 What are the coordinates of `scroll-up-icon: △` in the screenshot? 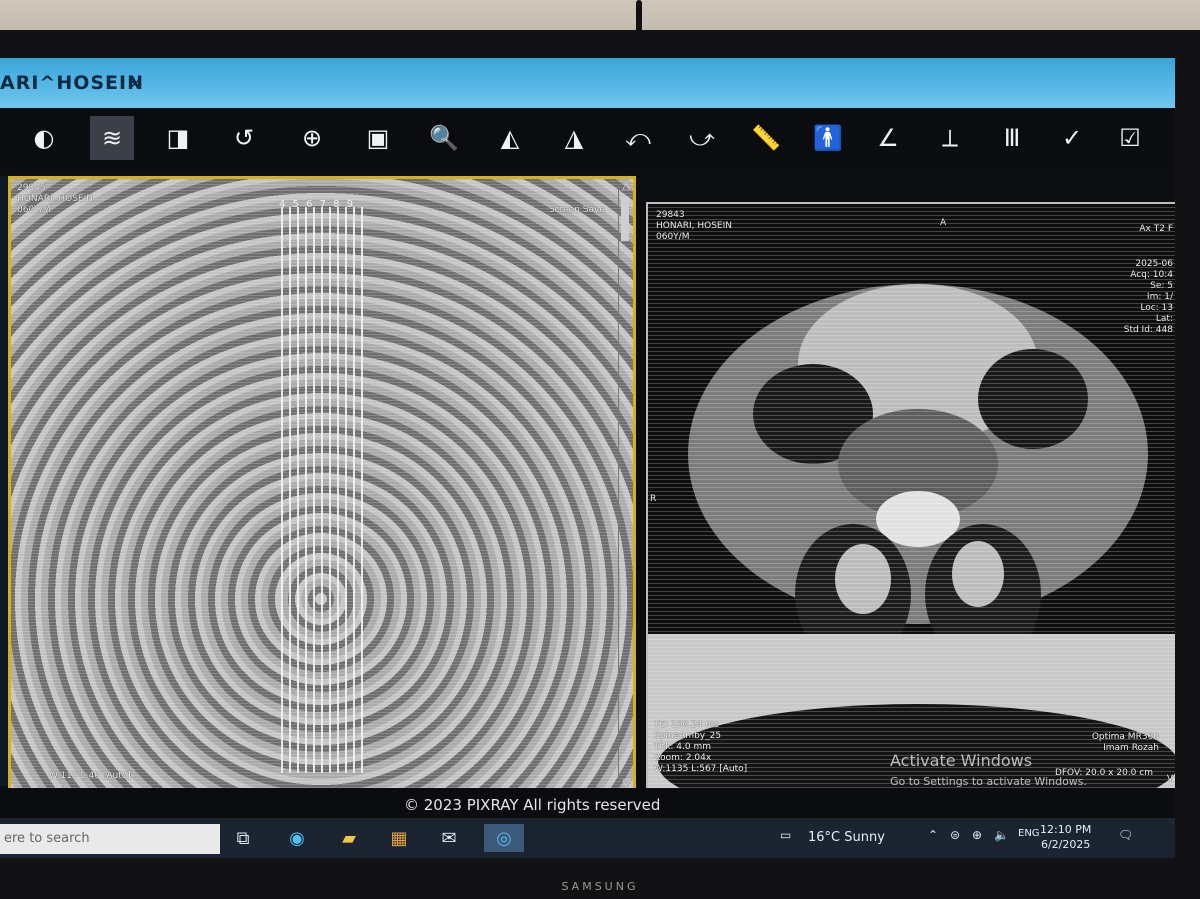 It's located at (626, 186).